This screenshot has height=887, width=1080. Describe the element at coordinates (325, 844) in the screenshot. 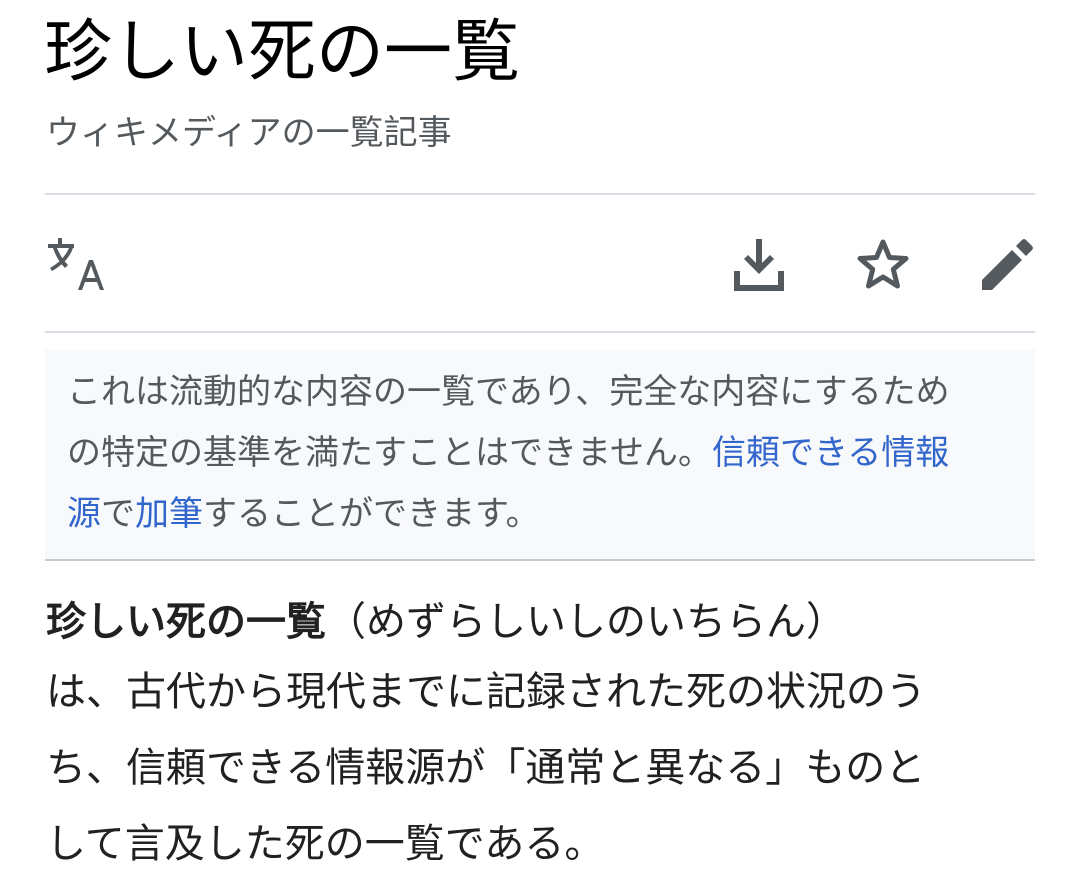

I see `article-line-4: して言及した死の一覧である。` at that location.